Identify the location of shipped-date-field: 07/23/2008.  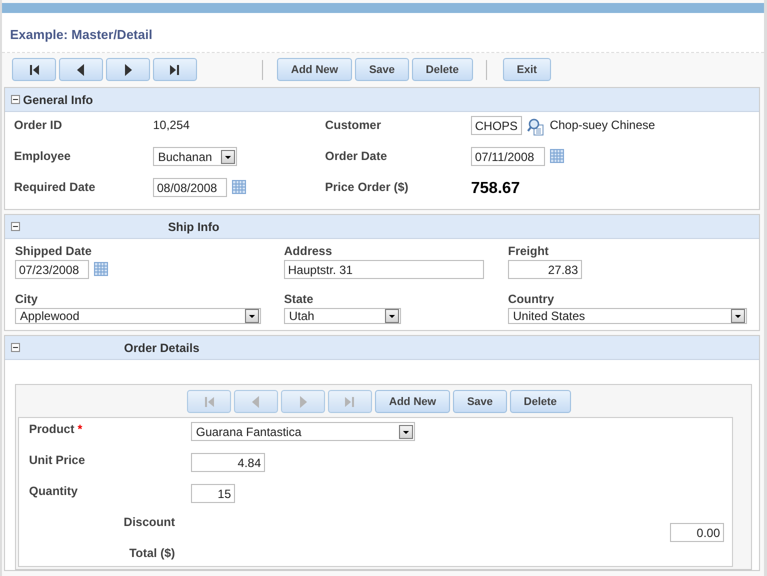
(52, 269).